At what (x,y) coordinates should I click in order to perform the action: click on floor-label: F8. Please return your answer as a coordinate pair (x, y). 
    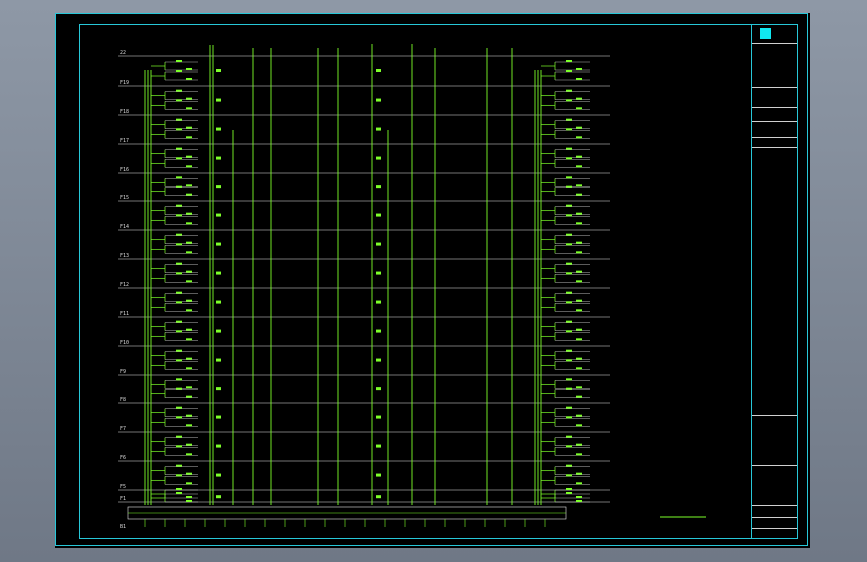
    Looking at the image, I should click on (123, 400).